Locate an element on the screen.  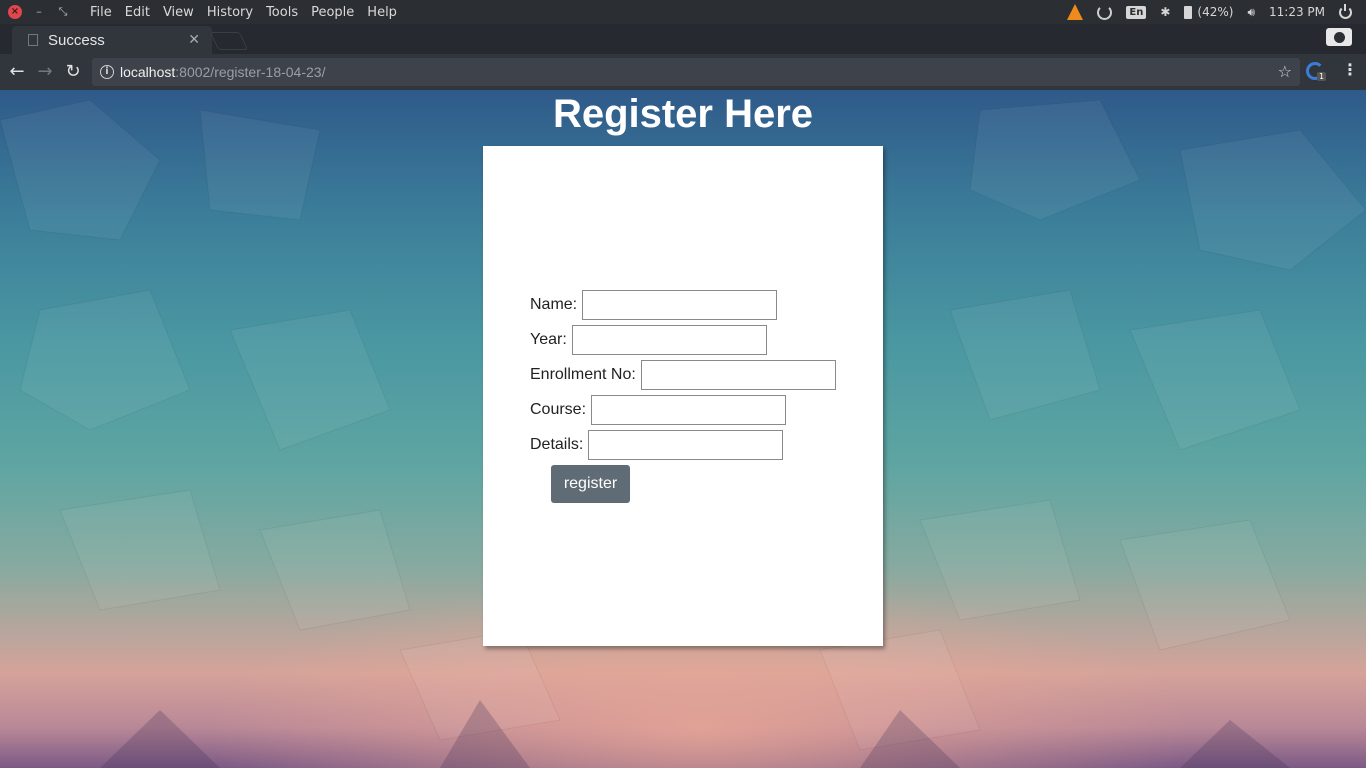
form-row-year: Year: is located at coordinates (648, 340).